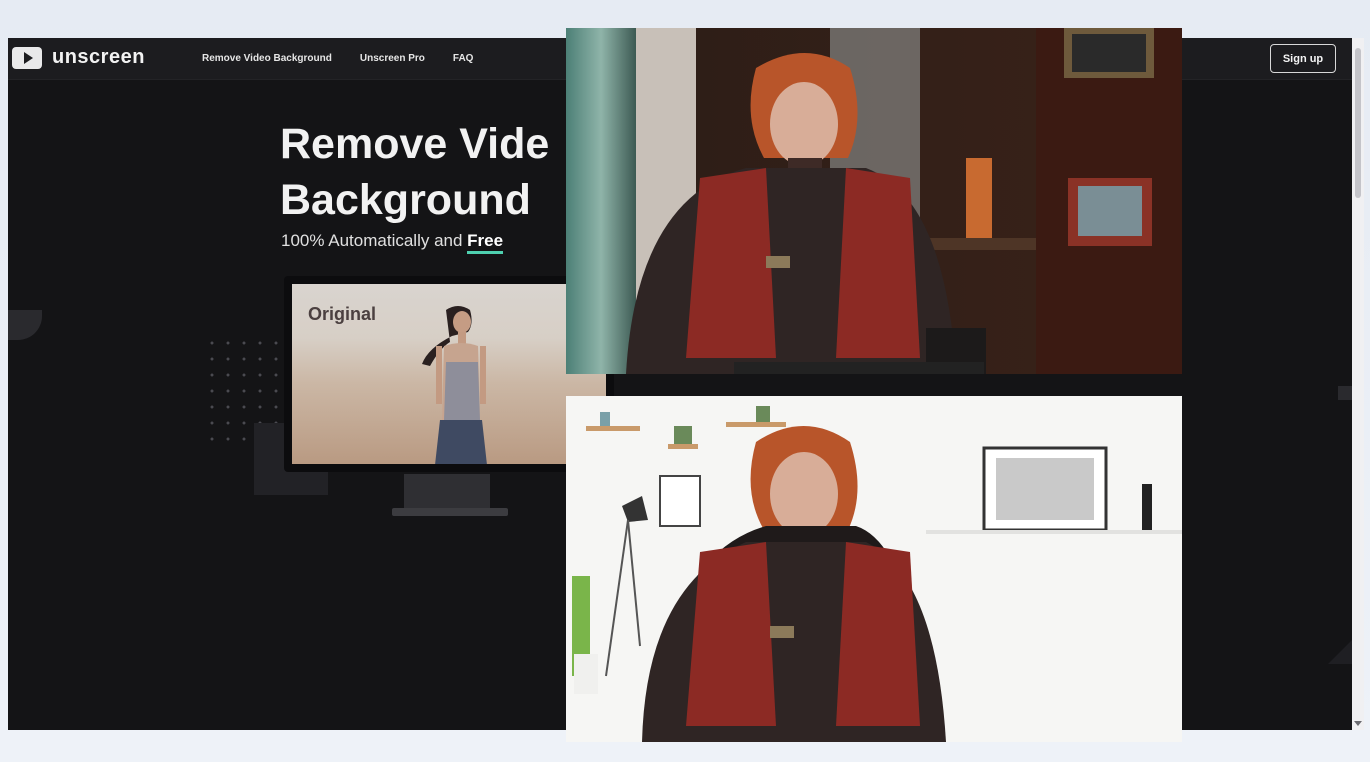  What do you see at coordinates (1340, 652) in the screenshot?
I see `decorative-triangle` at bounding box center [1340, 652].